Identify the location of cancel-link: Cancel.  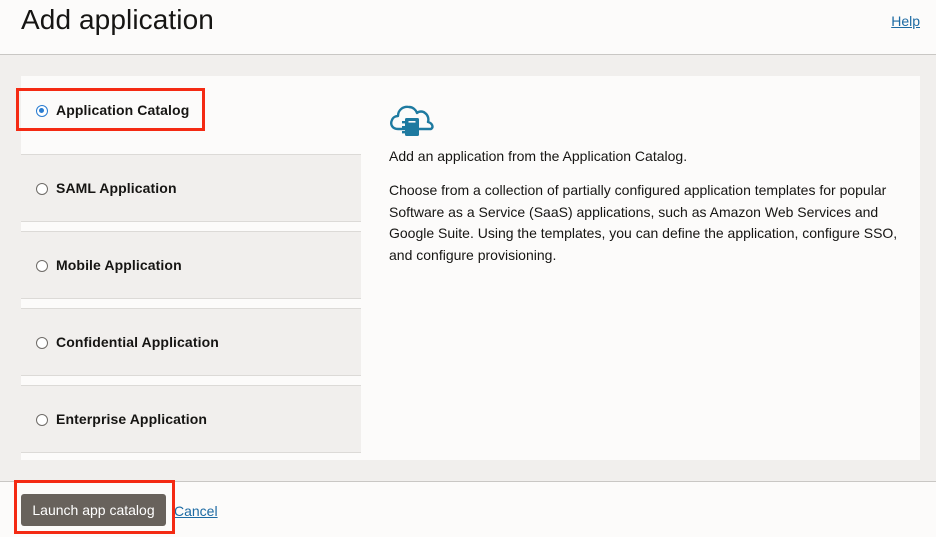
(196, 511).